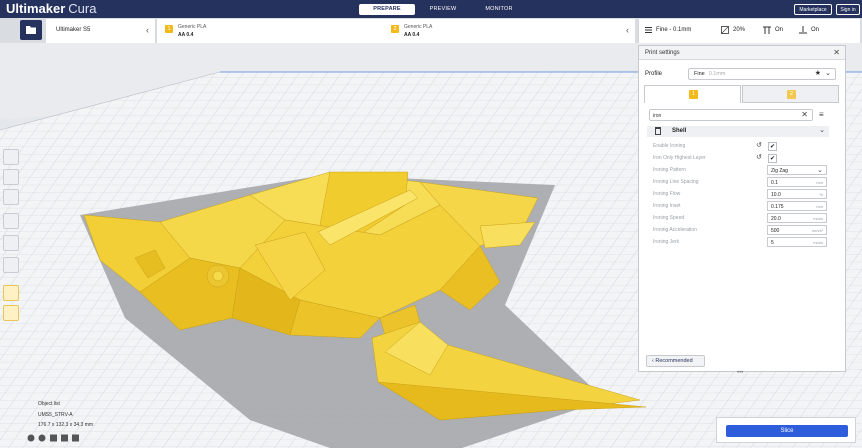 The width and height of the screenshot is (862, 448). Describe the element at coordinates (667, 194) in the screenshot. I see `setting-label: Ironing Flow` at that location.